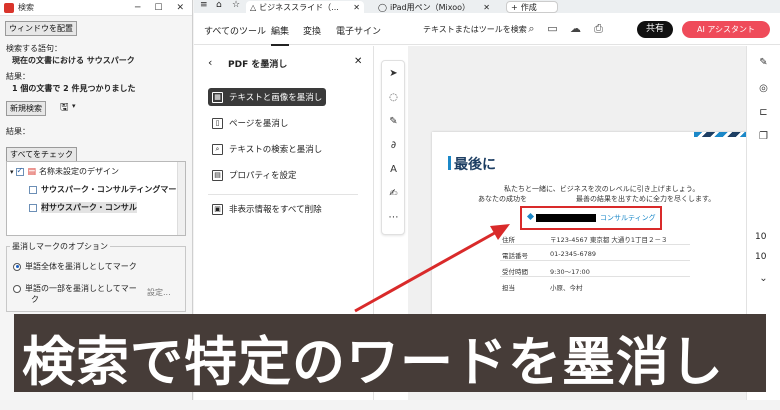 This screenshot has width=780, height=410. Describe the element at coordinates (763, 88) in the screenshot. I see `comment-panel-icon: ◎` at that location.